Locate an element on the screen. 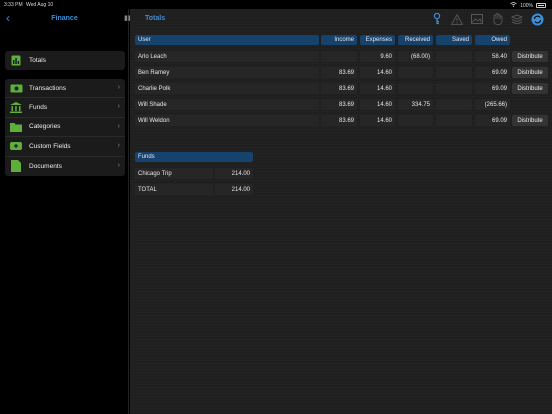  sidebar-header: ‹ Finance ▮▮ is located at coordinates (66, 19).